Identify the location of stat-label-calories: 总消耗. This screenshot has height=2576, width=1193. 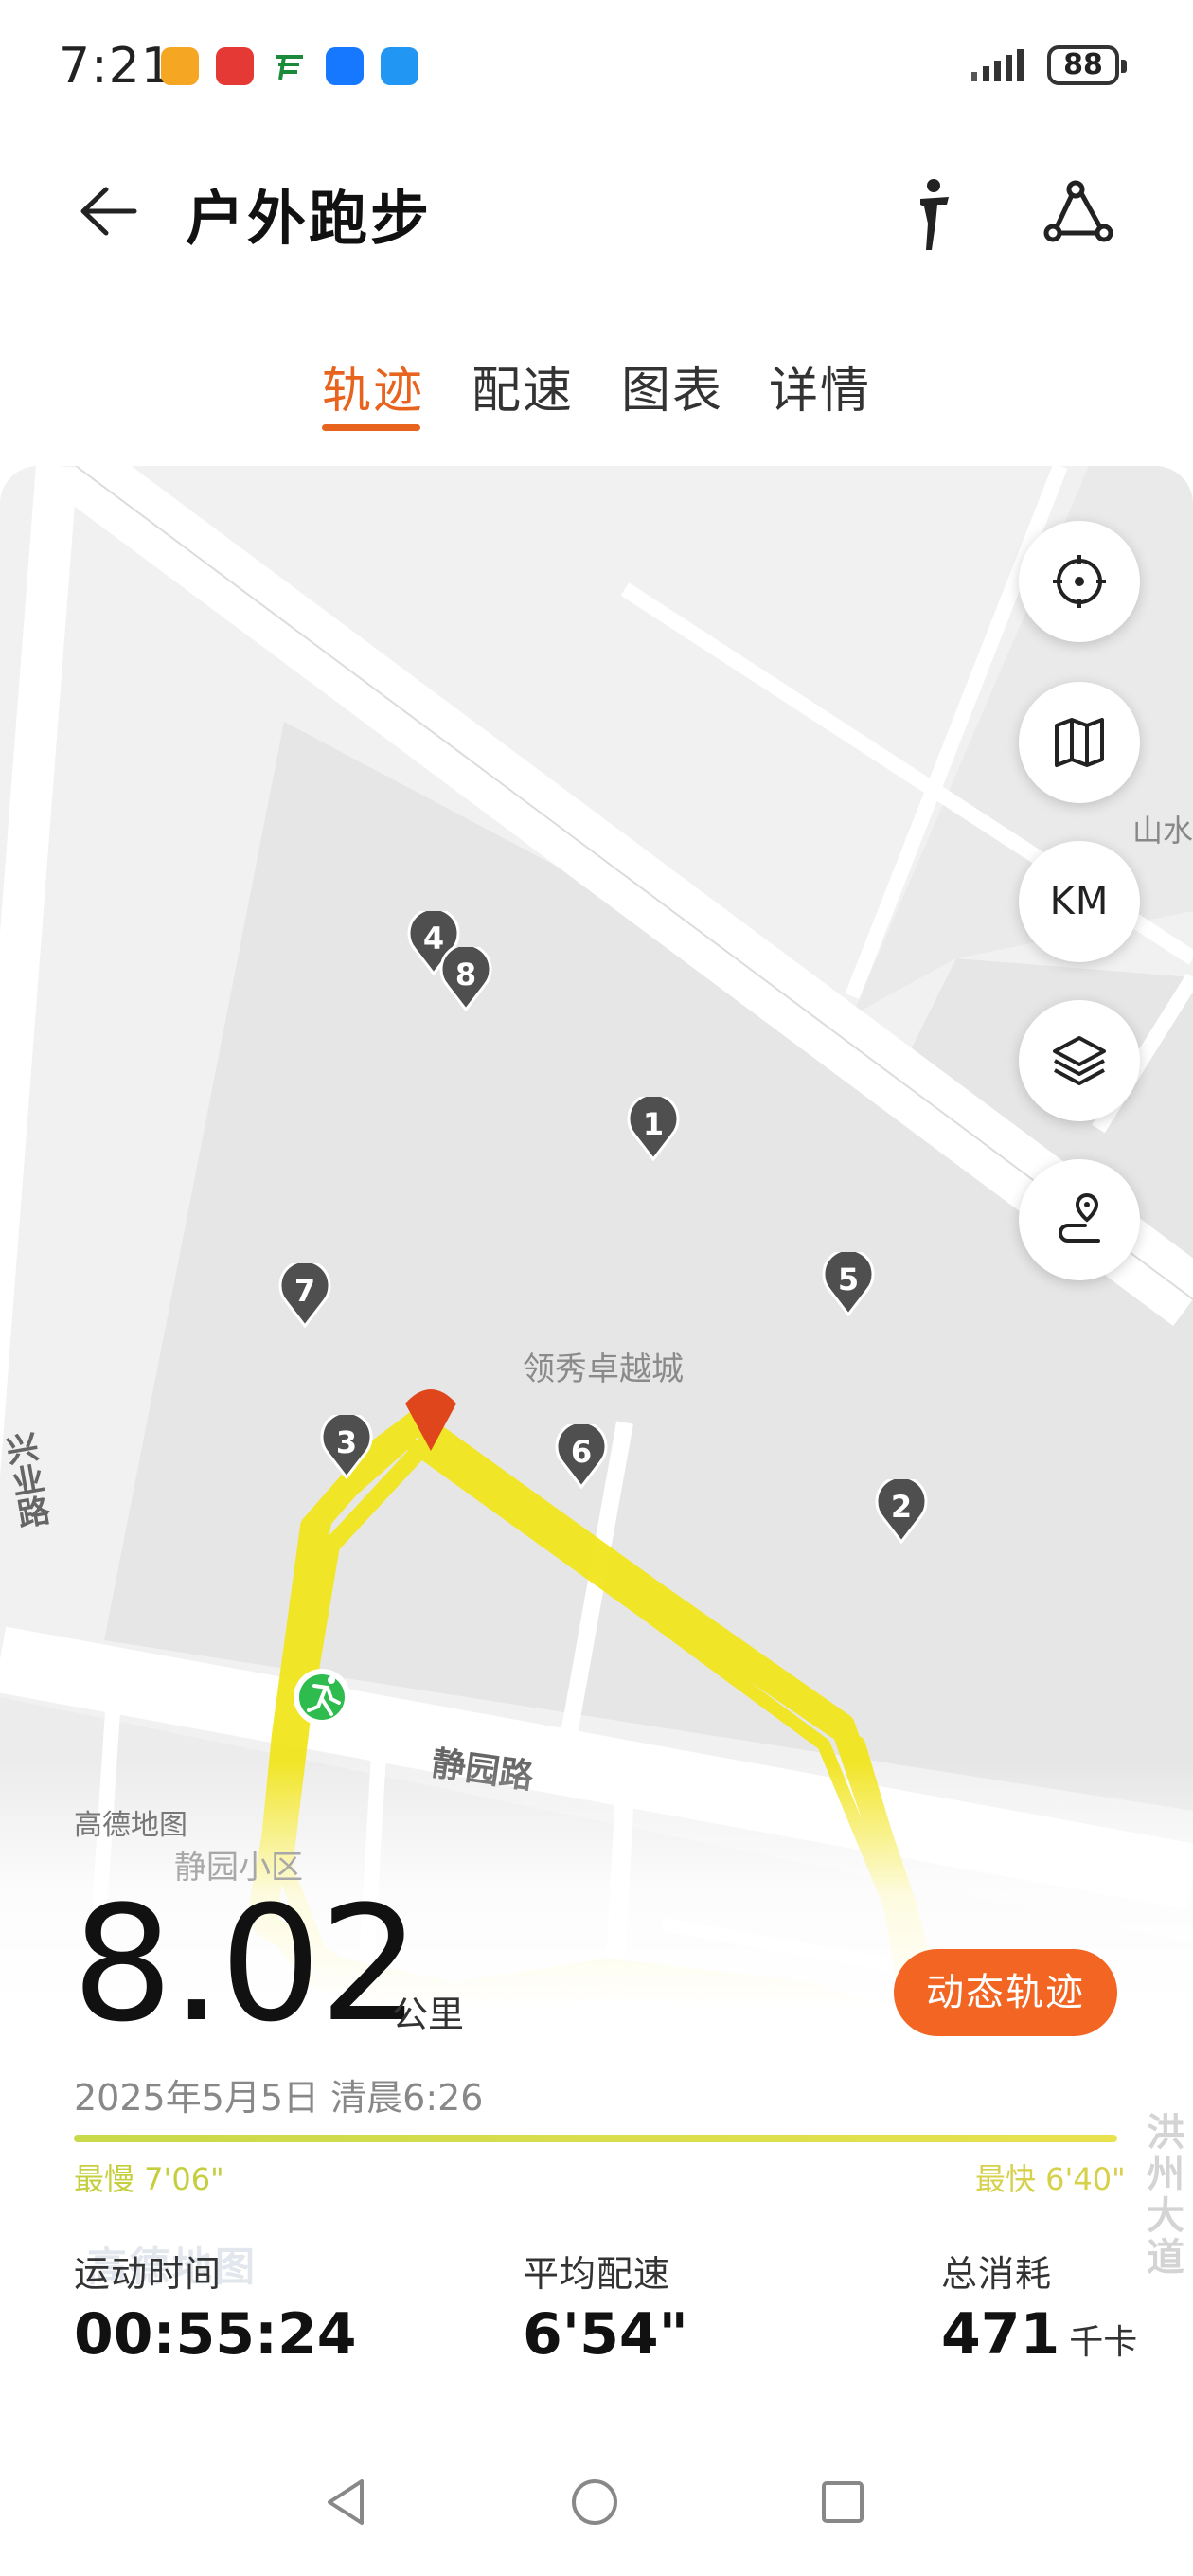
(997, 2274).